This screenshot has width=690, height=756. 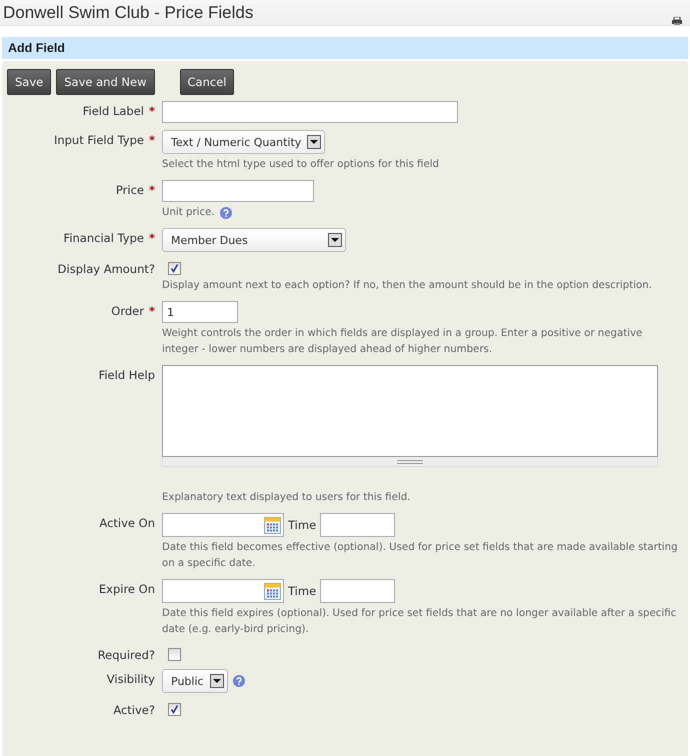 I want to click on dropdown: Text / Numeric Quantity, so click(x=244, y=142).